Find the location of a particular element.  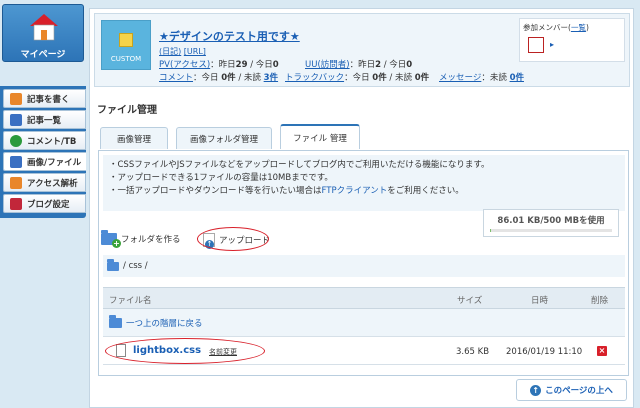

sidebar-item-label: 記事一覧 is located at coordinates (44, 120).